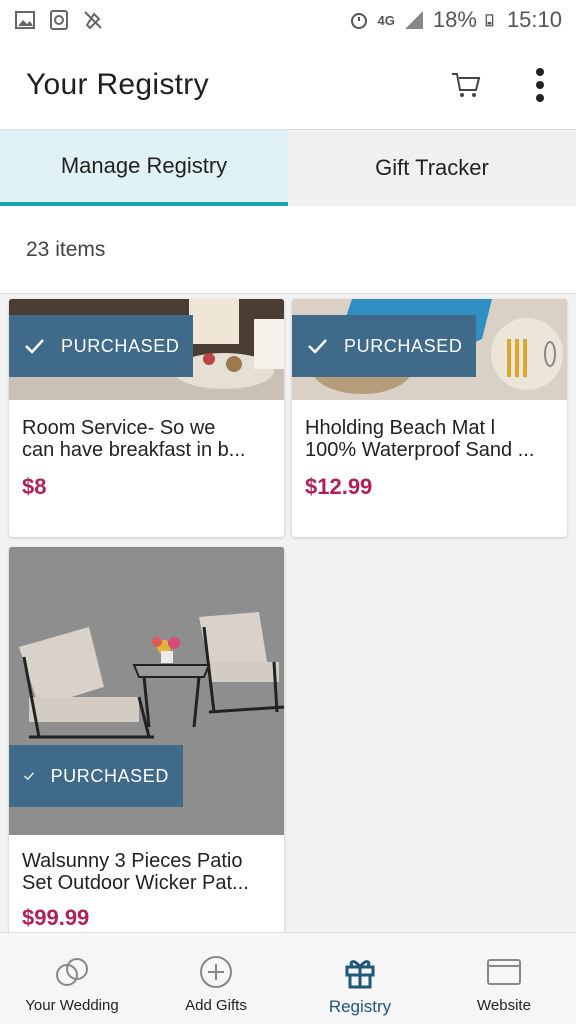 The image size is (576, 1024). I want to click on battery-percent: 18%, so click(454, 19).